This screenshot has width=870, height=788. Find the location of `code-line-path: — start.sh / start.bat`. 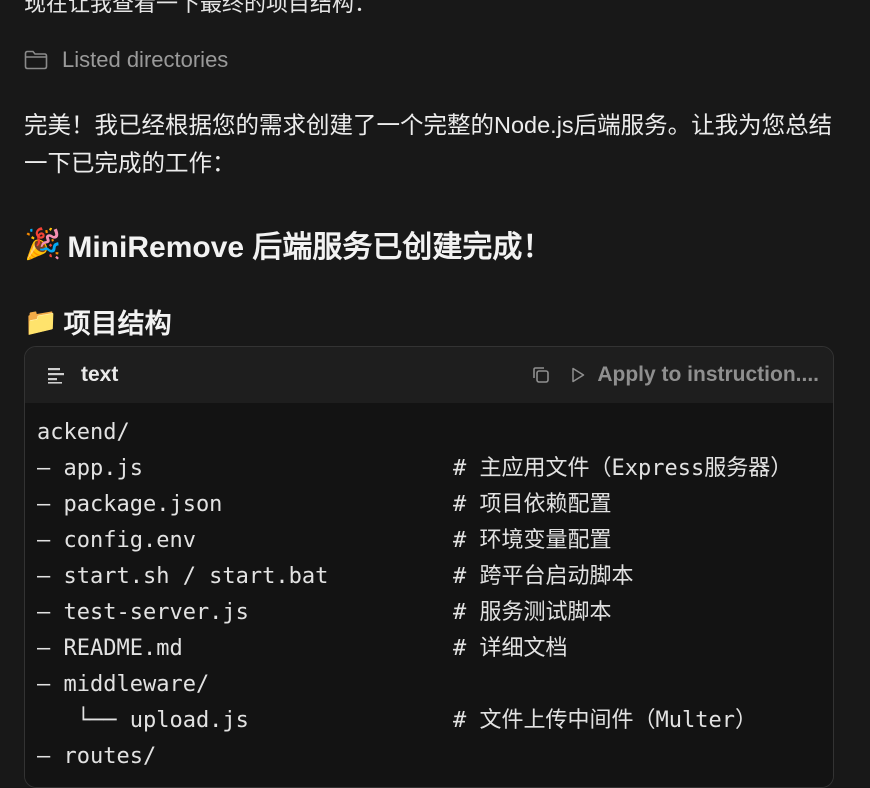

code-line-path: — start.sh / start.bat is located at coordinates (183, 576).